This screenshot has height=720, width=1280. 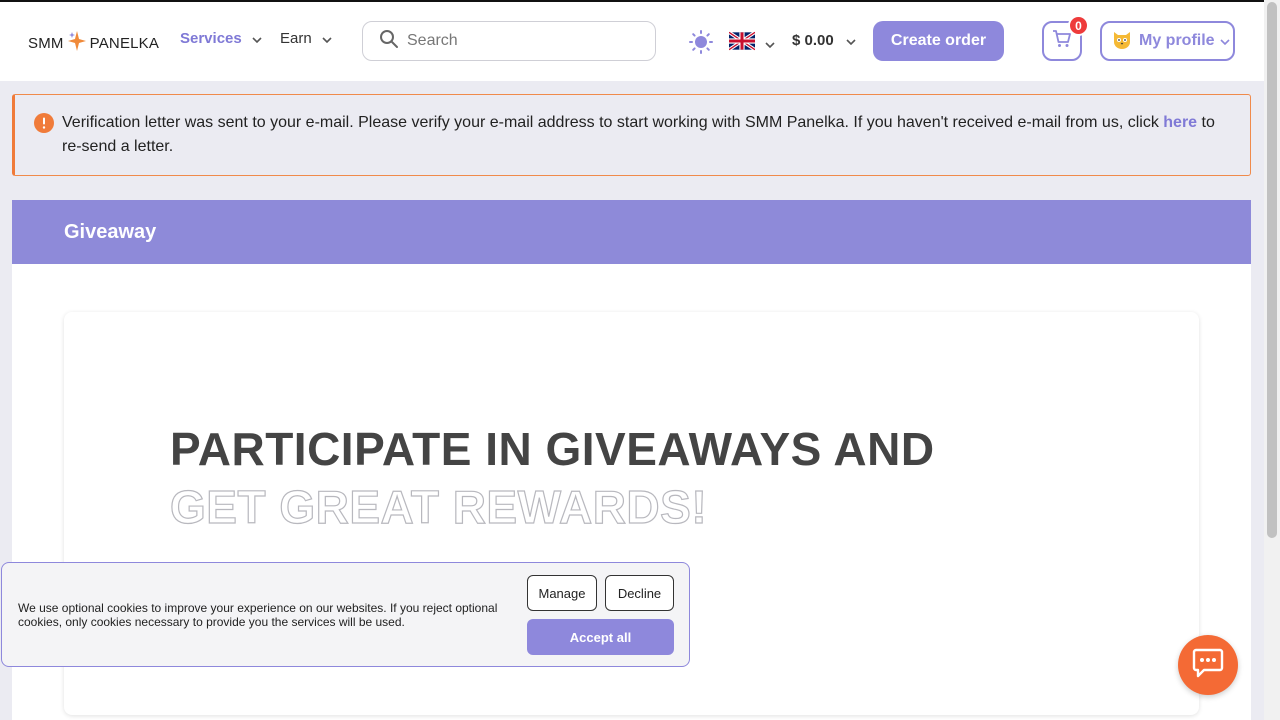 What do you see at coordinates (1122, 41) in the screenshot?
I see `cat-avatar-icon` at bounding box center [1122, 41].